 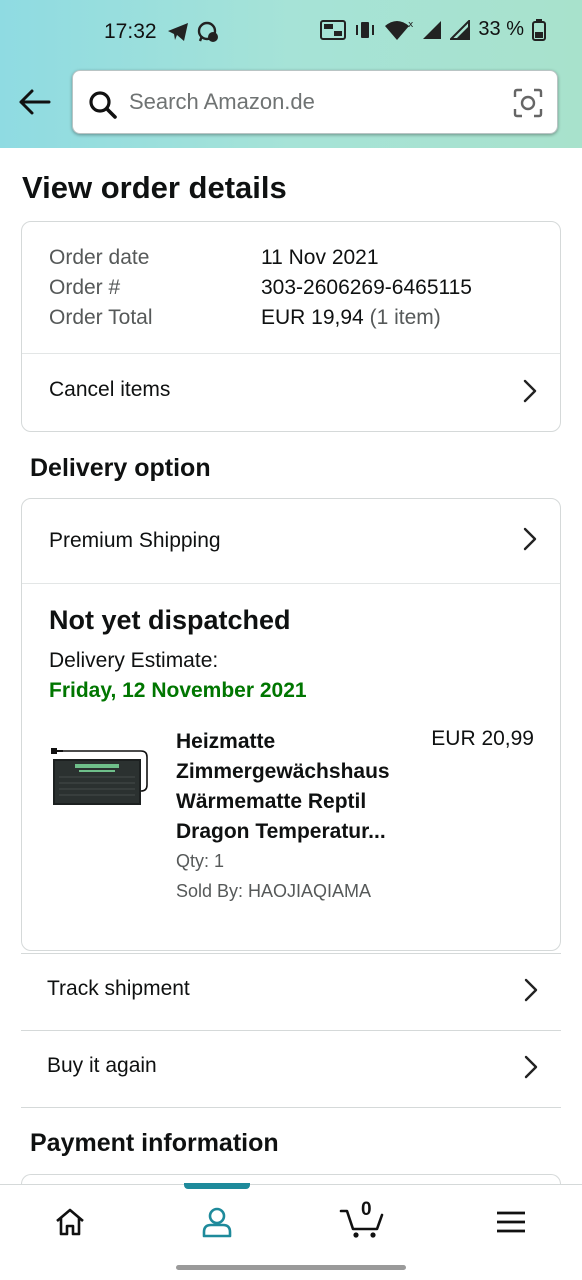 What do you see at coordinates (291, 1221) in the screenshot?
I see `bottom-navigation: 0` at bounding box center [291, 1221].